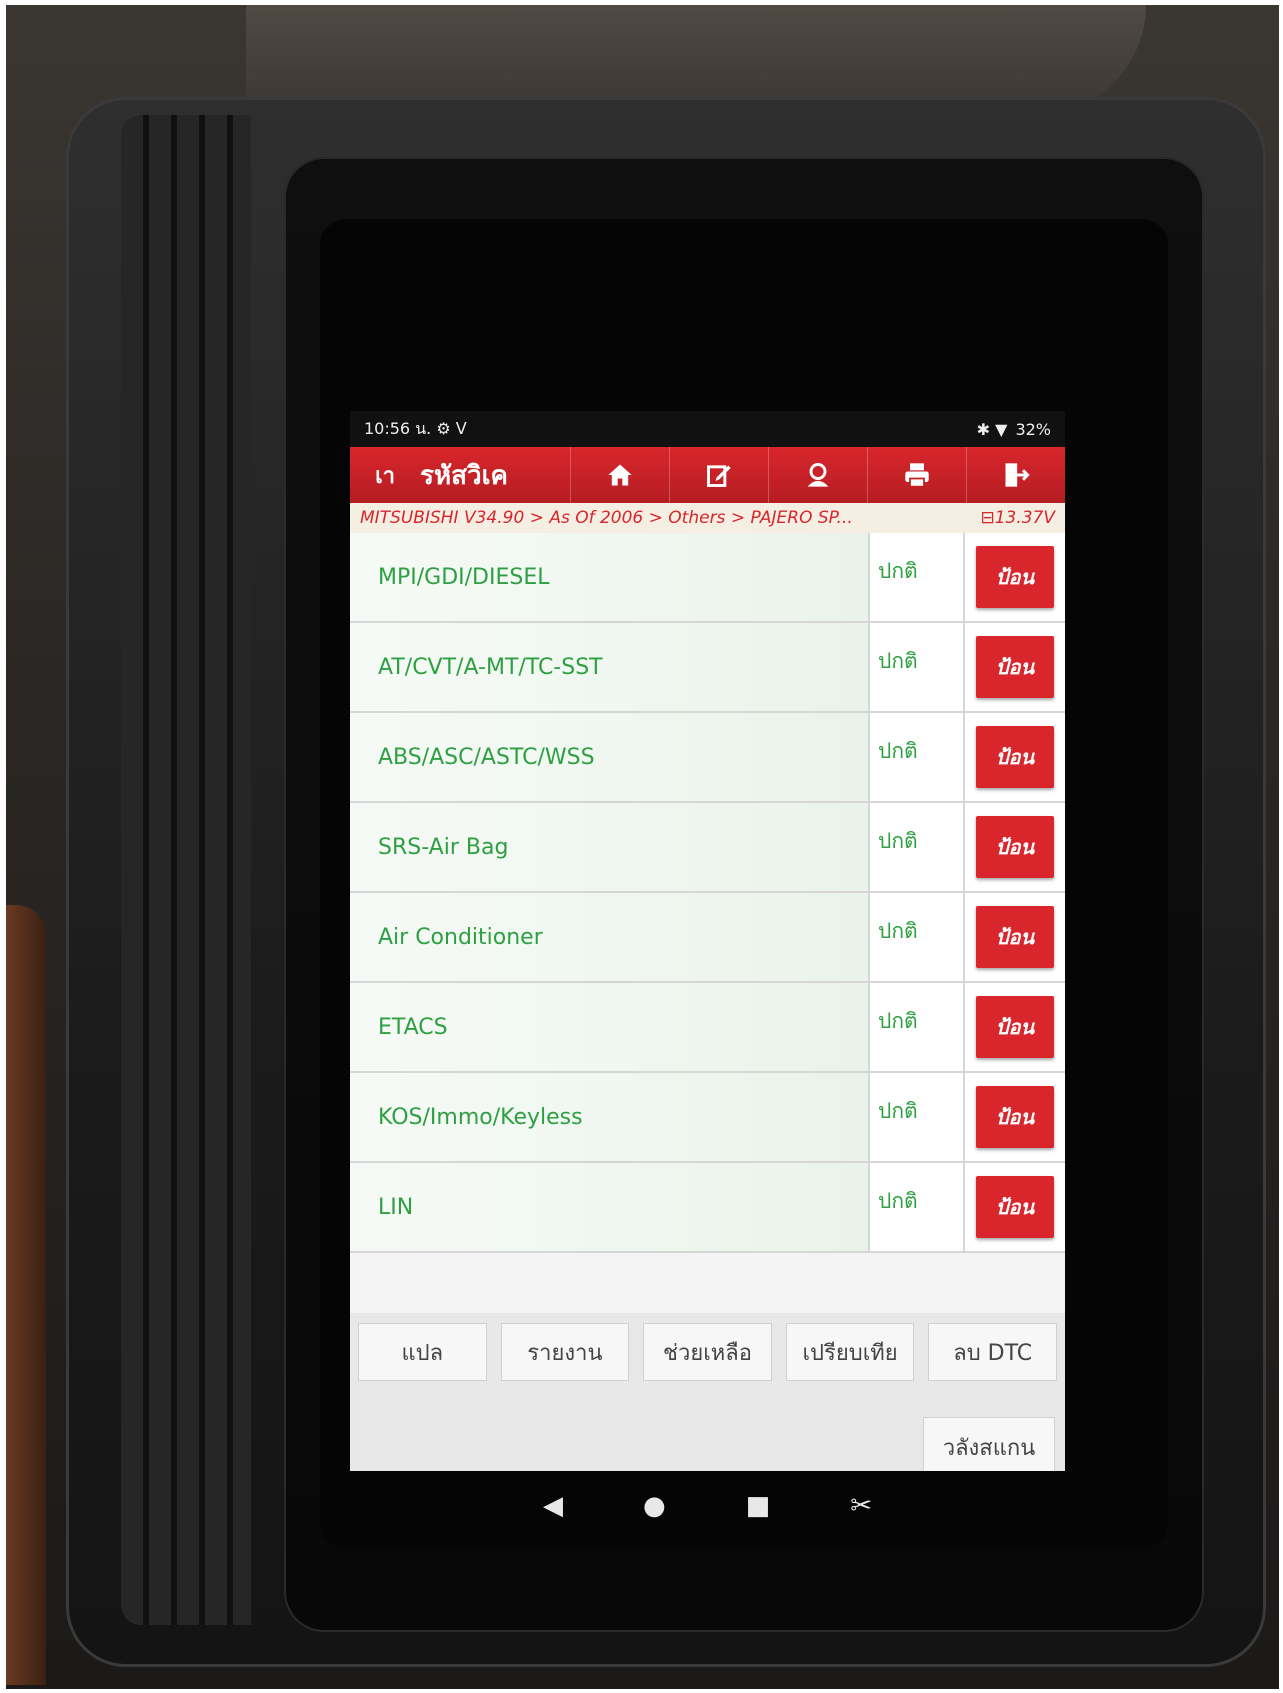  I want to click on exit-button, so click(1015, 475).